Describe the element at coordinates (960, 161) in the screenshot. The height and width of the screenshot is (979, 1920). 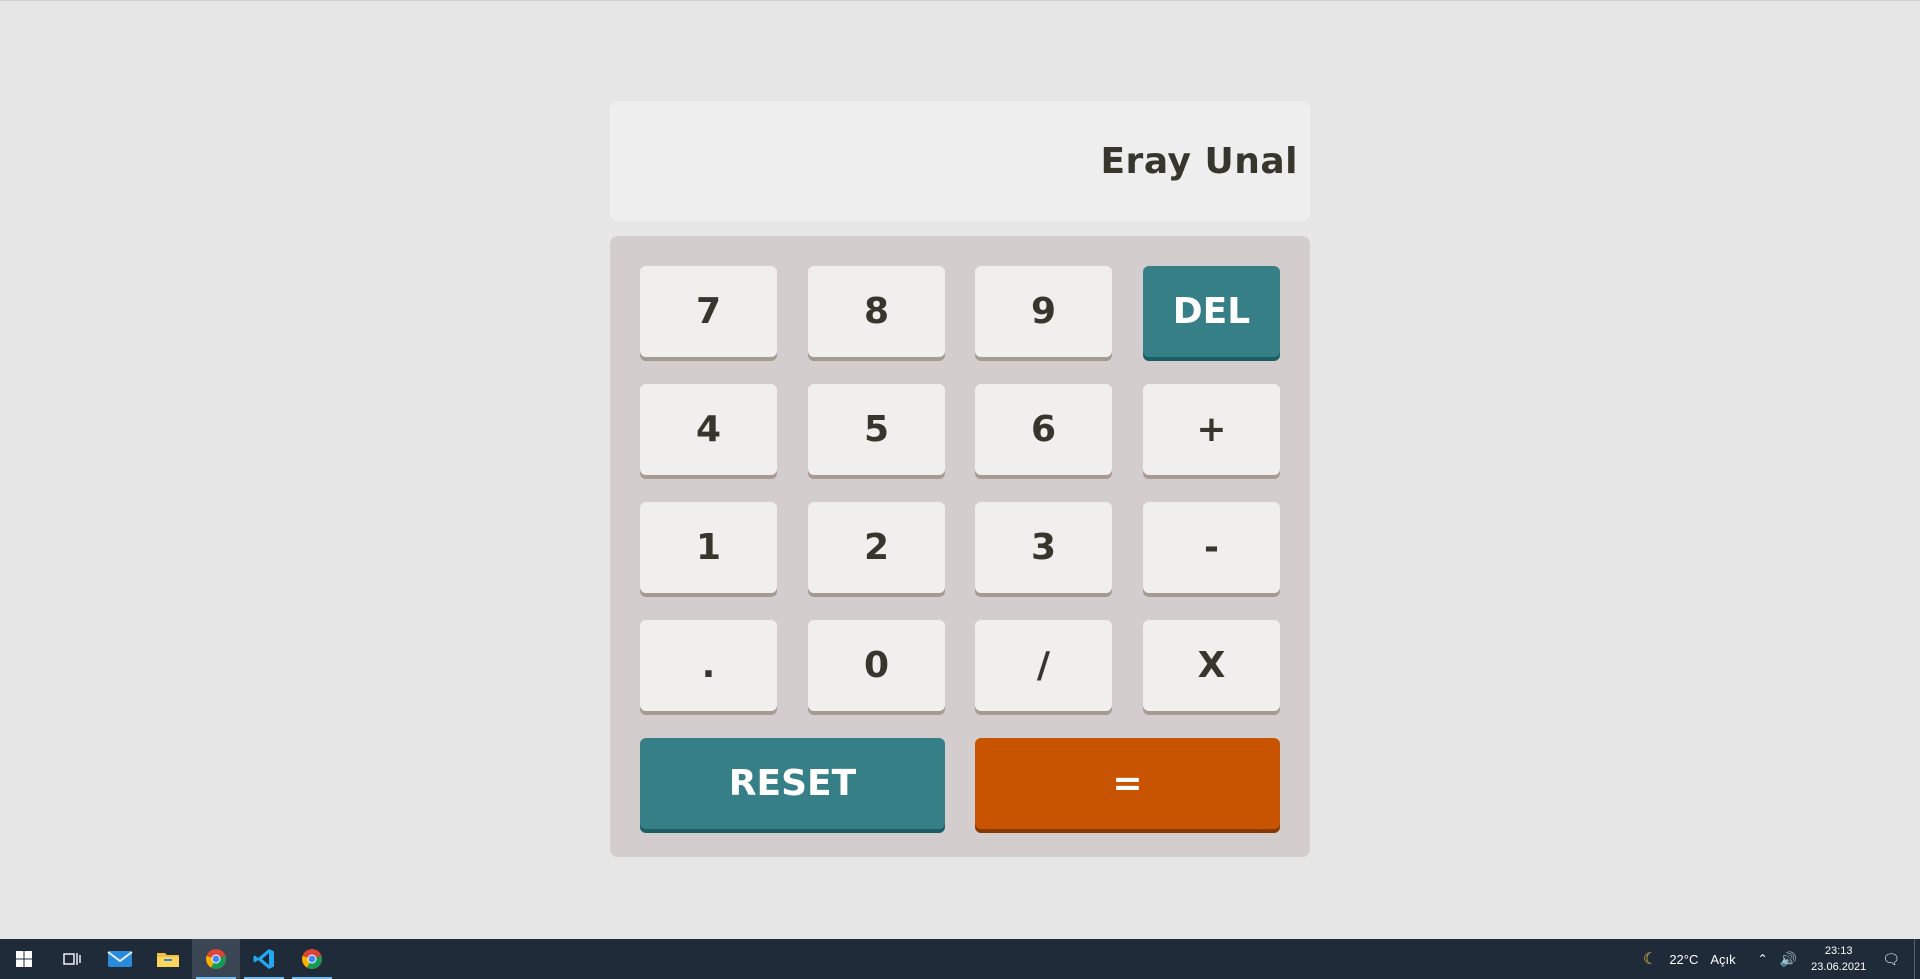
I see `calculator-display: Eray Unal` at that location.